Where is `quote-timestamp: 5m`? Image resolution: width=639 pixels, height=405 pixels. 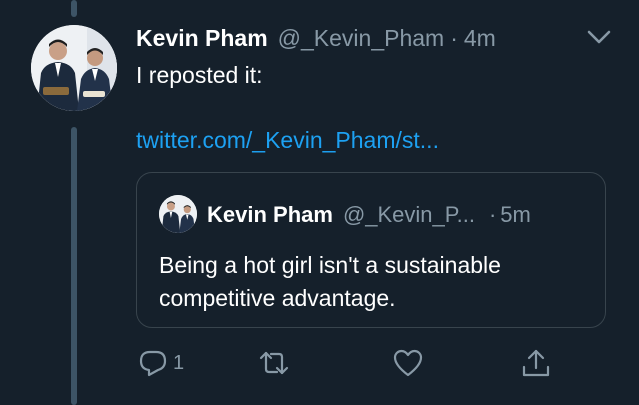
quote-timestamp: 5m is located at coordinates (515, 215).